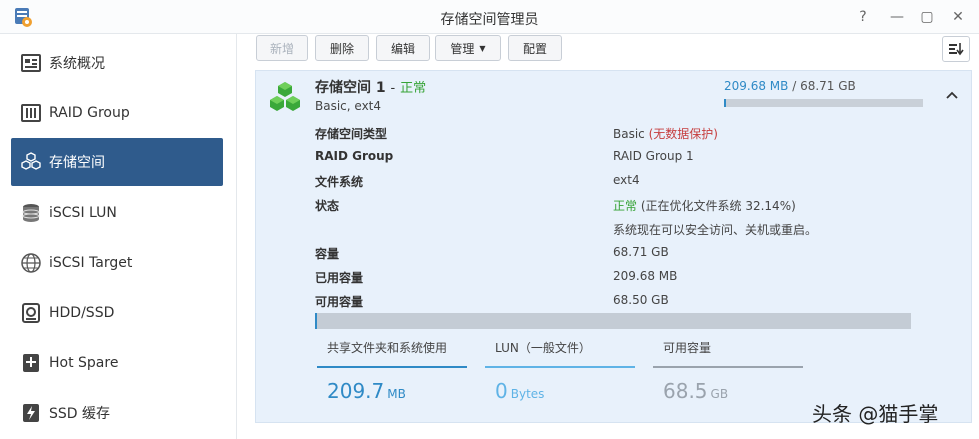 Image resolution: width=979 pixels, height=439 pixels. What do you see at coordinates (629, 134) in the screenshot?
I see `type-value-text: Basic` at bounding box center [629, 134].